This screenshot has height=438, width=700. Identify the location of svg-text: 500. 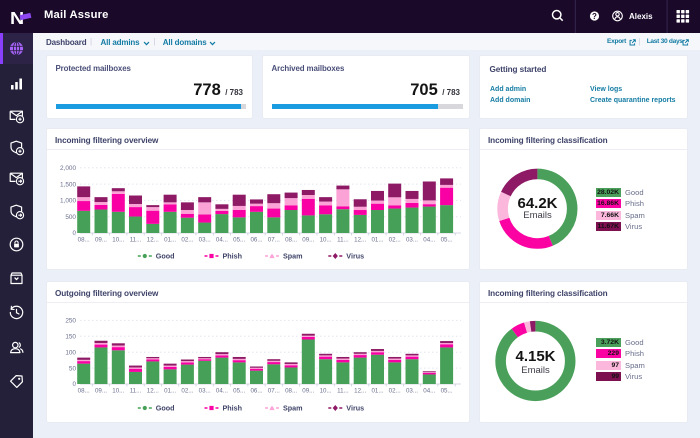
(70, 217).